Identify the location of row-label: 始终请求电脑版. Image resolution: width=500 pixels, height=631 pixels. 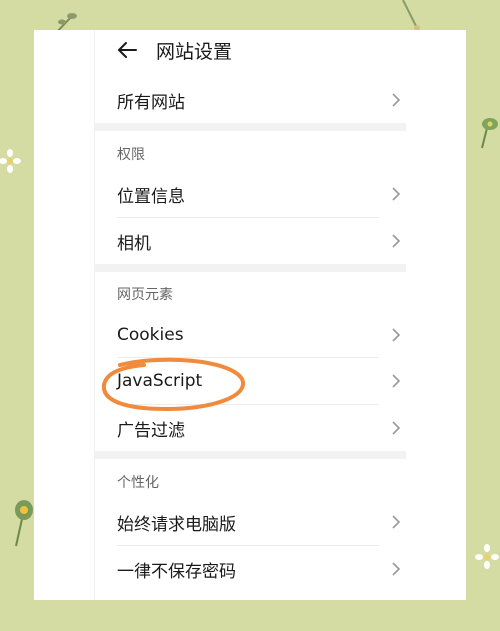
(176, 524).